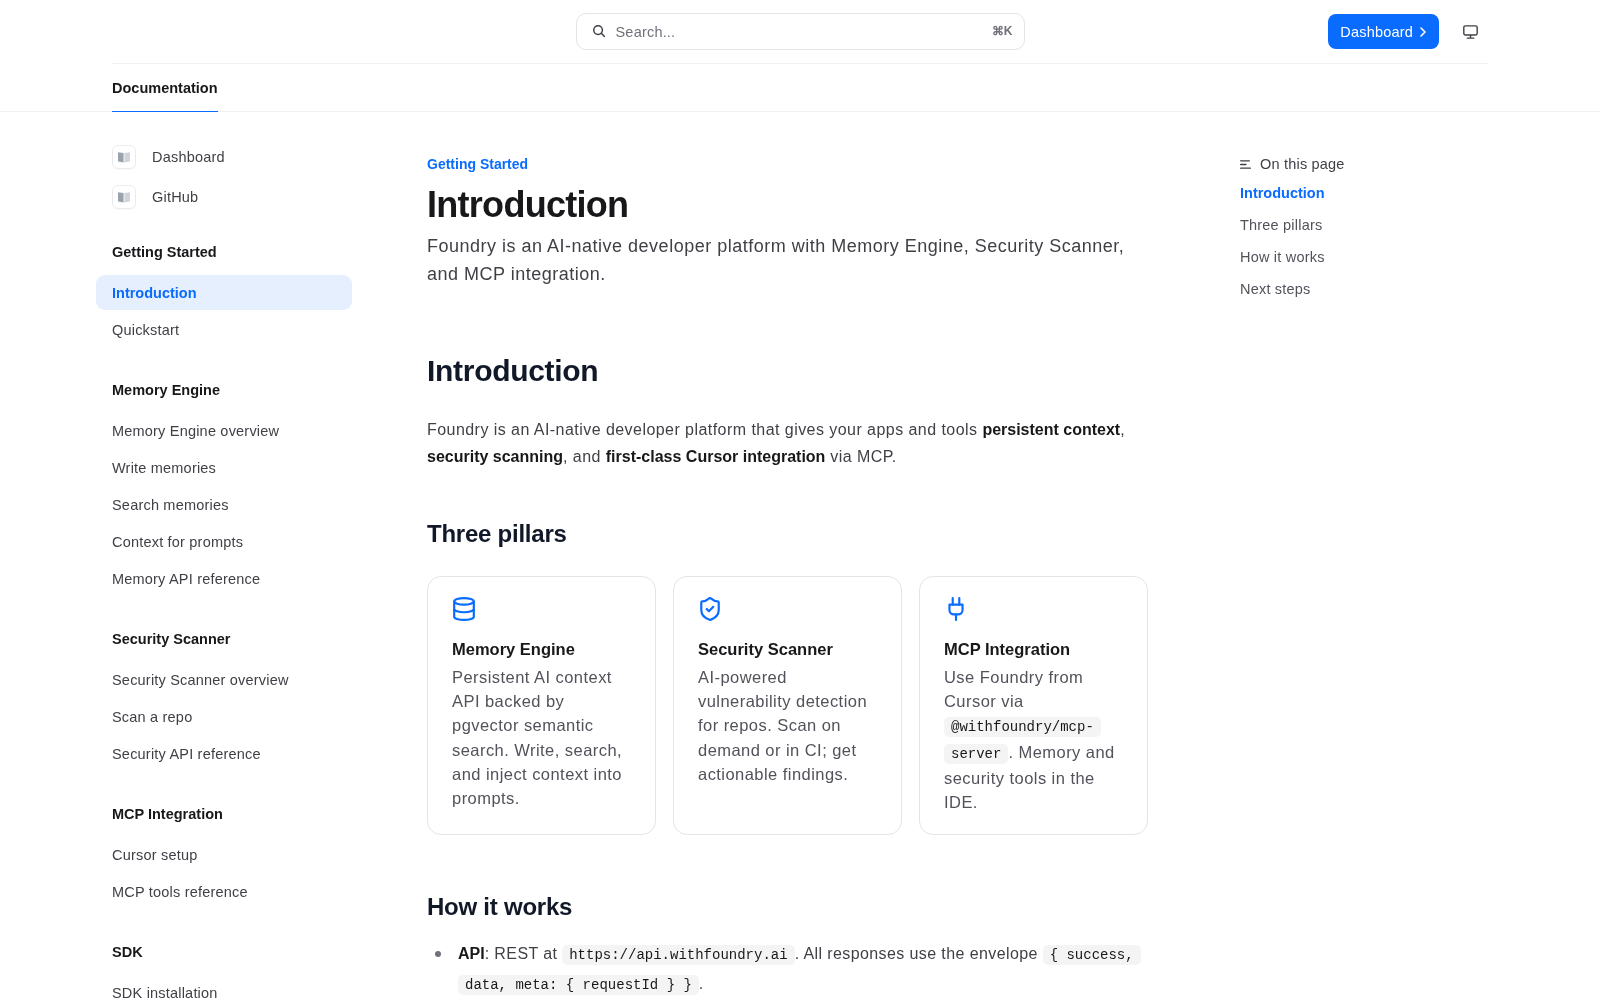 The image size is (1600, 1000). Describe the element at coordinates (224, 504) in the screenshot. I see `sidebar-item: Search memories` at that location.